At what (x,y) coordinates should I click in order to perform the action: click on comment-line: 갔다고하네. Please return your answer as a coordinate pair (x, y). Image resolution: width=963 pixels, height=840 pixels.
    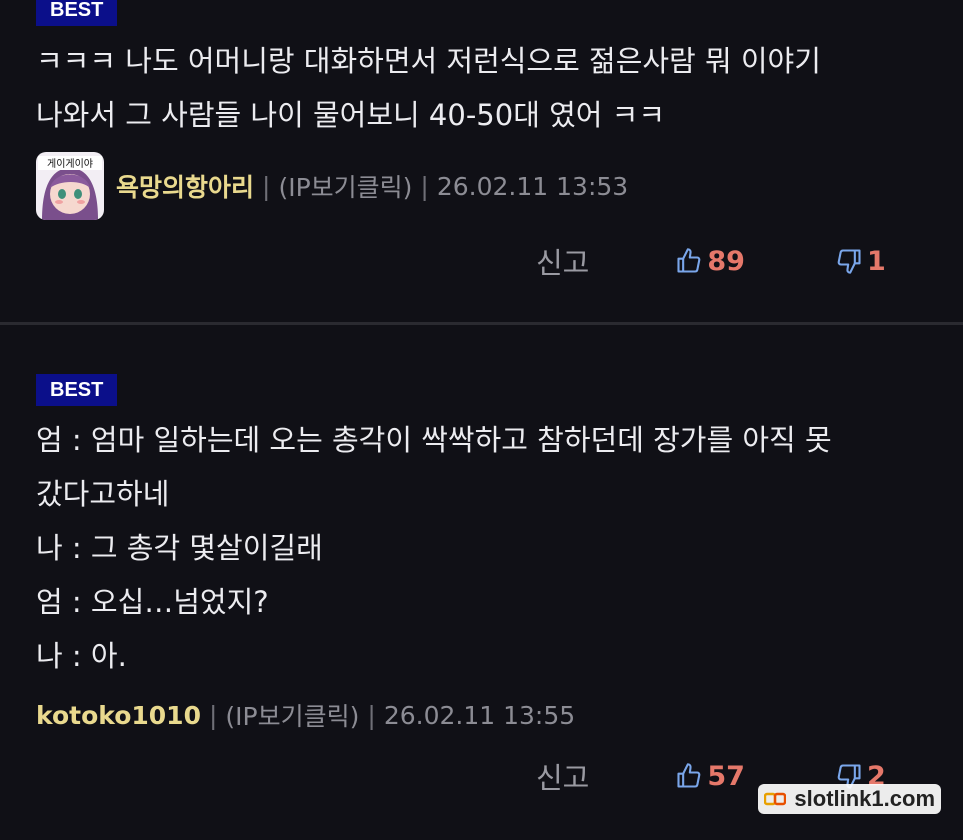
    Looking at the image, I should click on (103, 494).